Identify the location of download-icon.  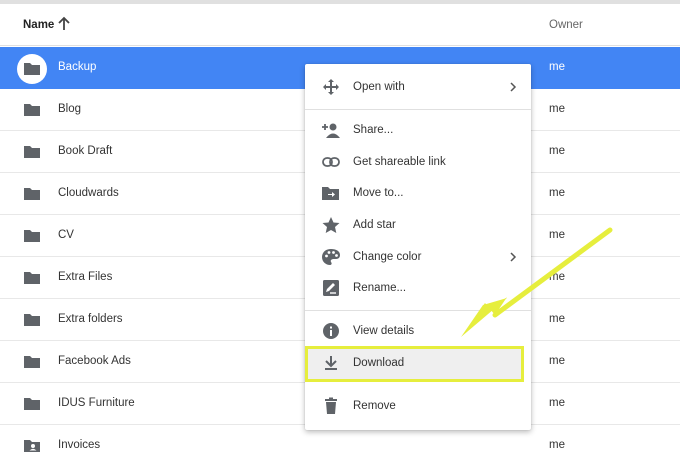
(331, 363).